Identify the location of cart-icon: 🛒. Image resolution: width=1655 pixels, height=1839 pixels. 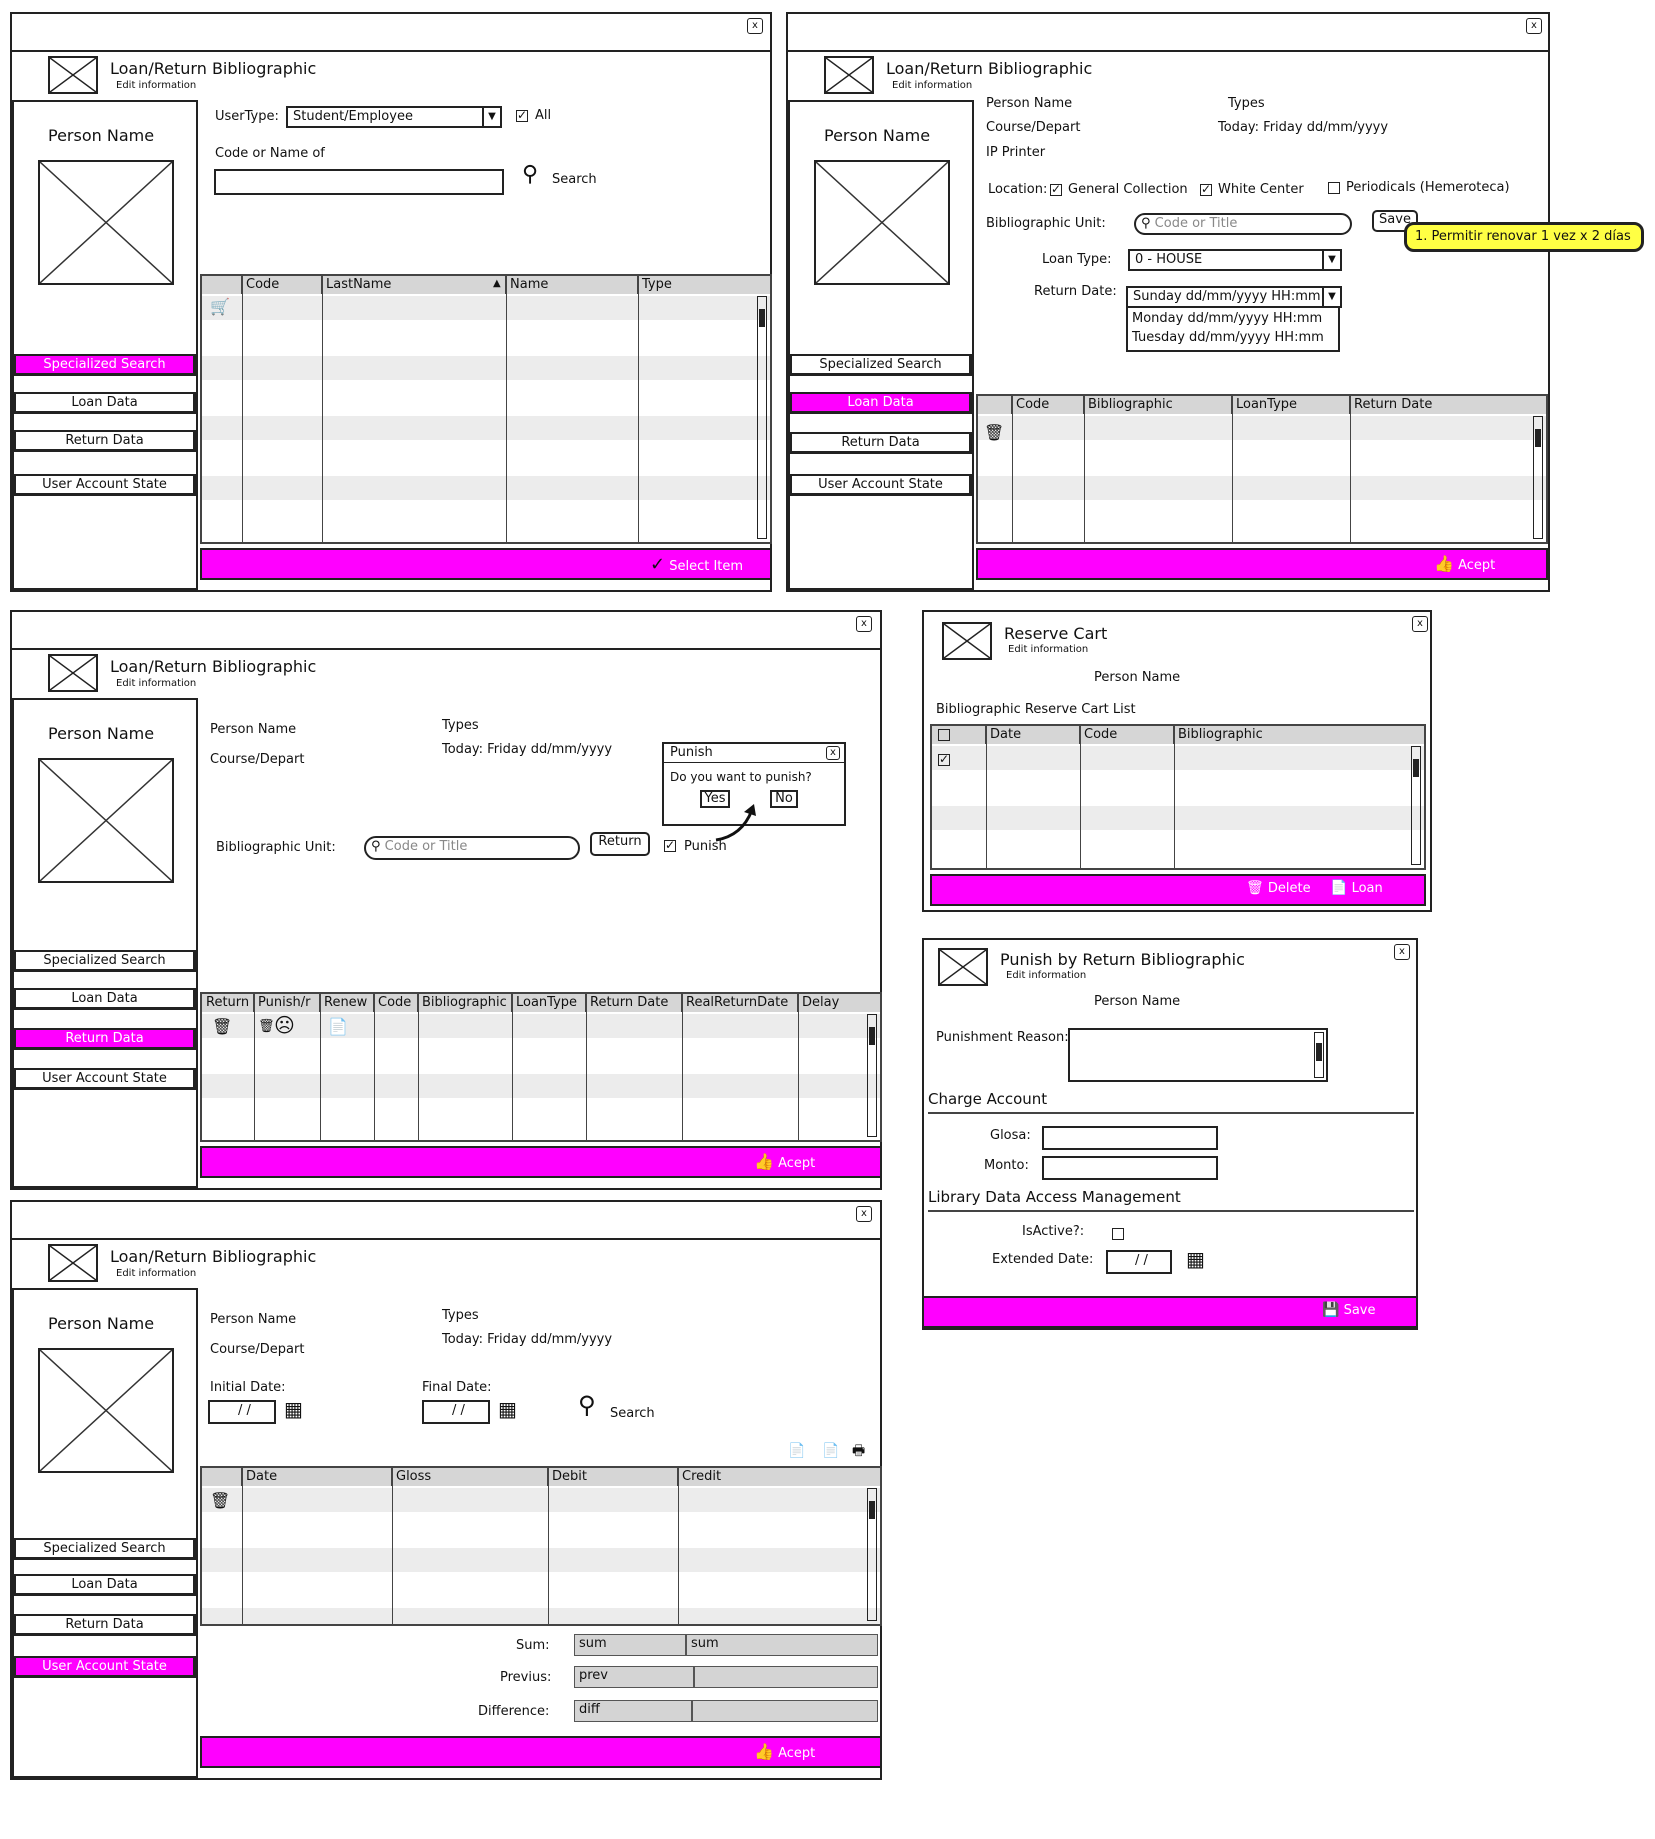
(220, 307).